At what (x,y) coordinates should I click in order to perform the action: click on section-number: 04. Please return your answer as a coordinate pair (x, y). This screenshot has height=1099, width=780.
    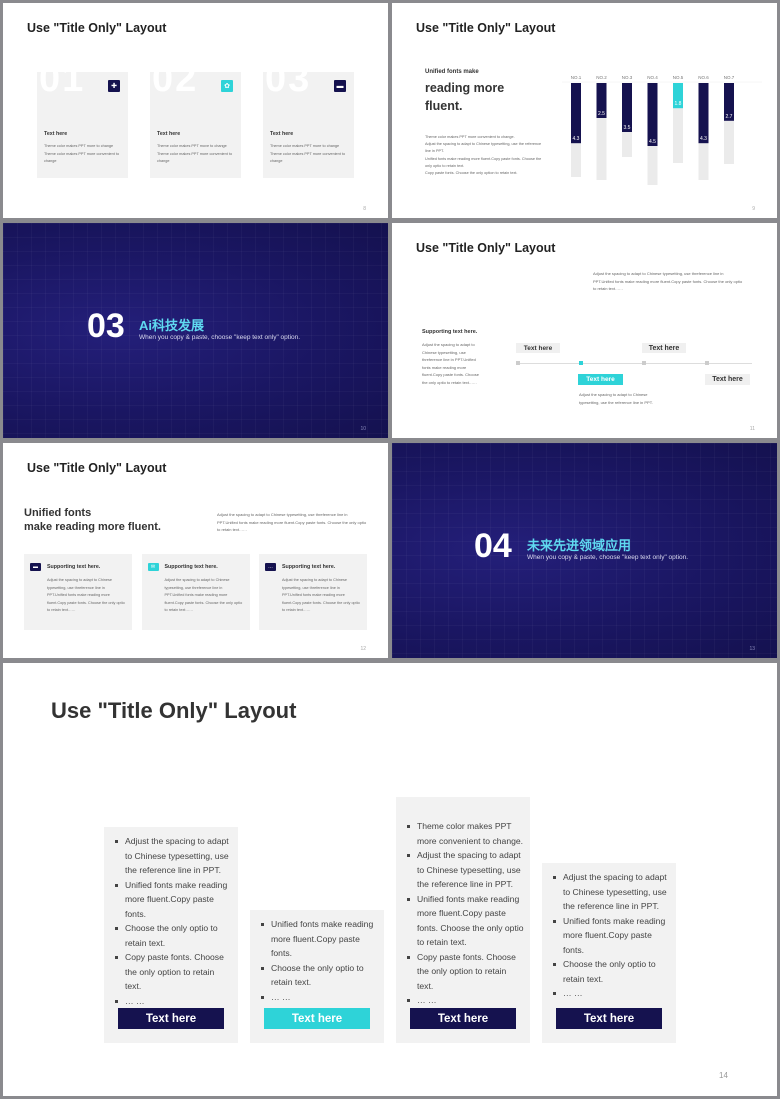
    Looking at the image, I should click on (493, 546).